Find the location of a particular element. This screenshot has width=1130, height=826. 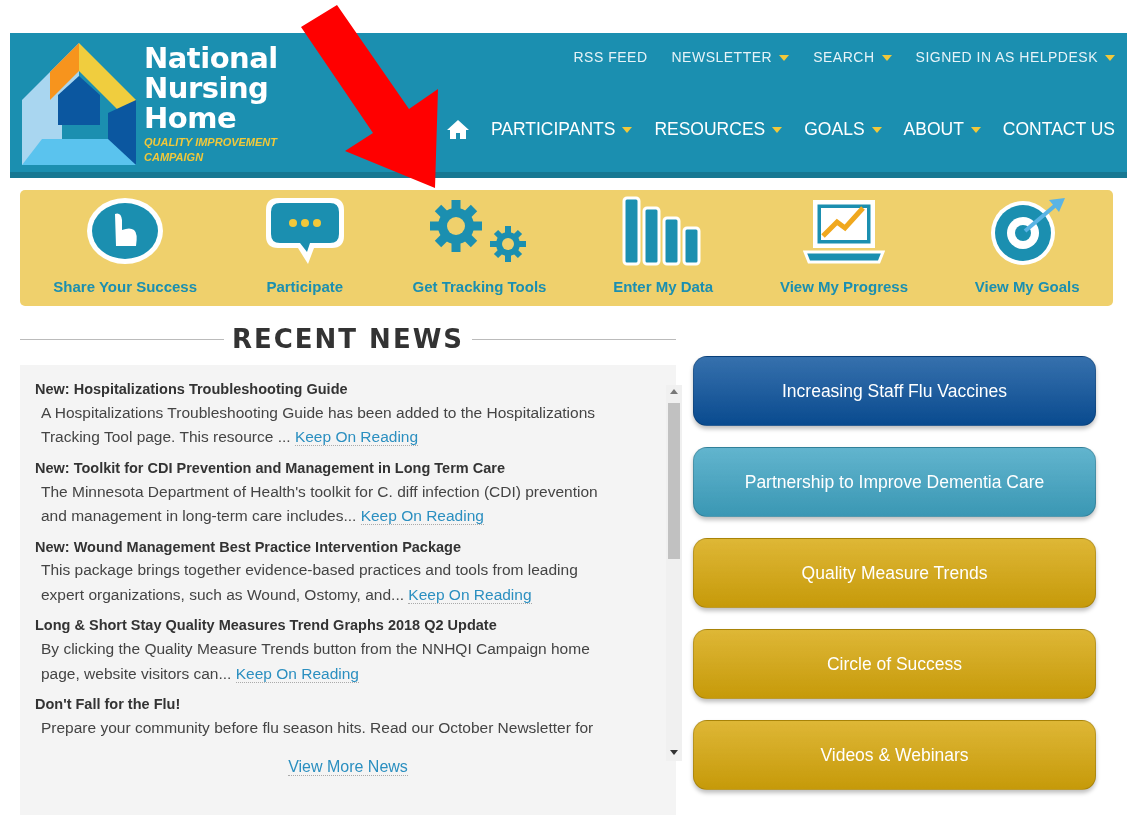

quick-link: View My Progress is located at coordinates (844, 286).